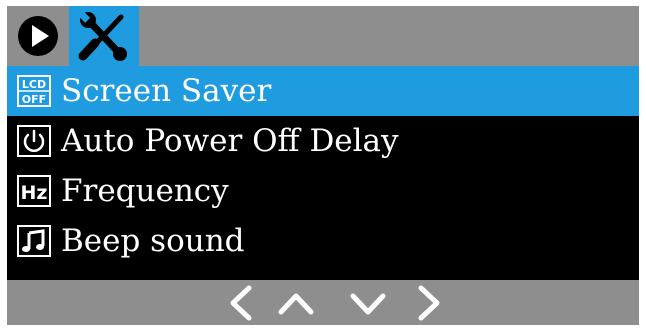 Image resolution: width=646 pixels, height=331 pixels. I want to click on menu-item-screen-saver: LCD OFF Screen Saver, so click(323, 91).